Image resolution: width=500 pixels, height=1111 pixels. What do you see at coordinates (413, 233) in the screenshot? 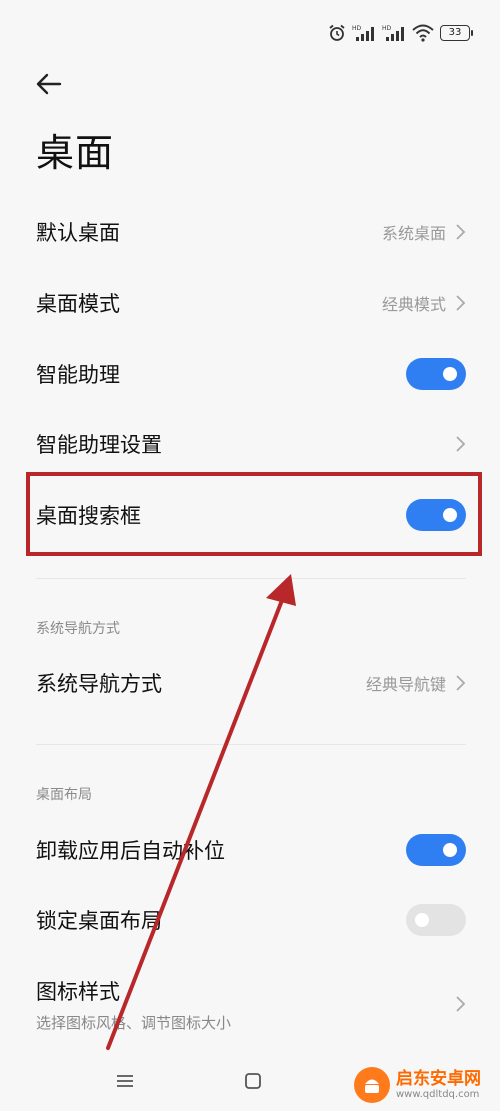
I see `row-value: 系统桌面` at bounding box center [413, 233].